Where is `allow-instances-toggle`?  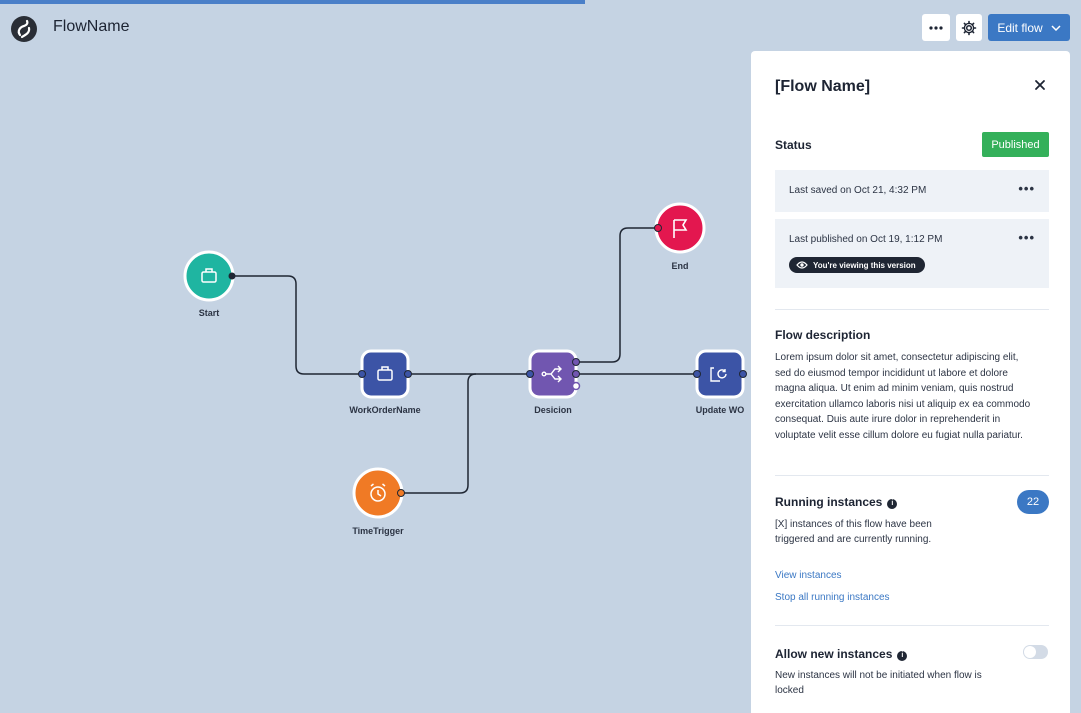 allow-instances-toggle is located at coordinates (1035, 652).